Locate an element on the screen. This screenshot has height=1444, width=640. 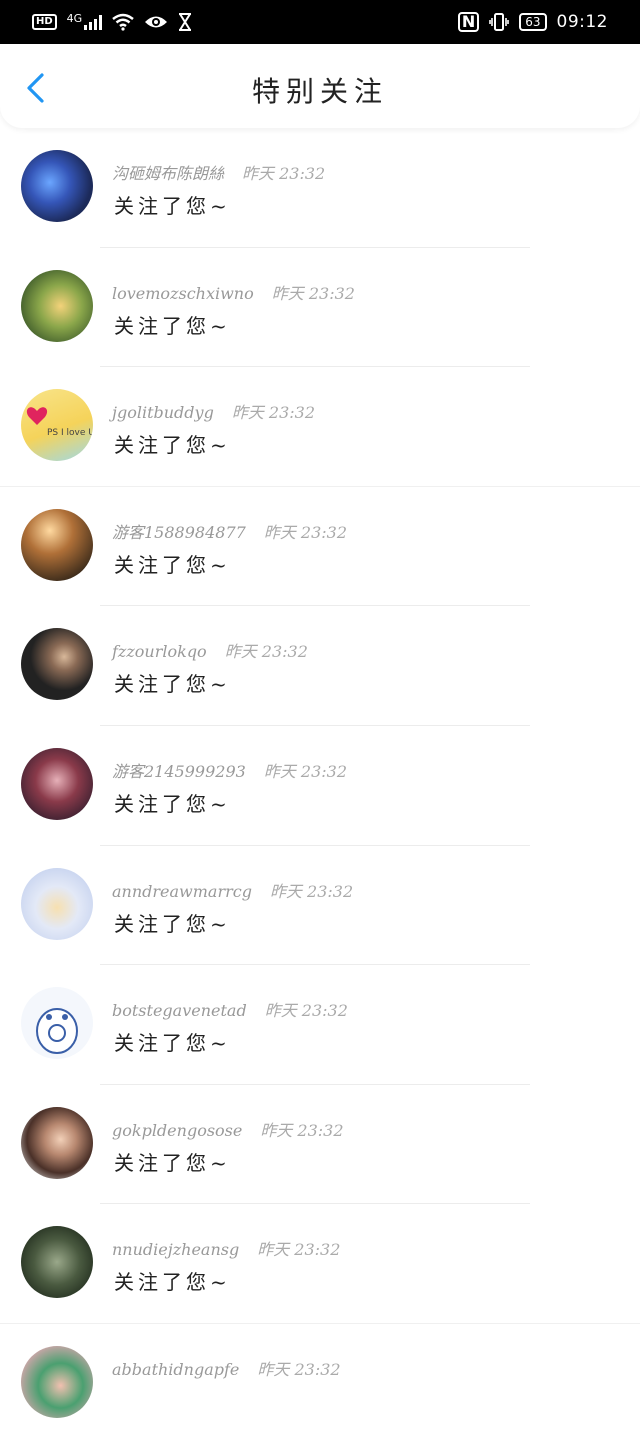
battery-indicator: 63 is located at coordinates (533, 22).